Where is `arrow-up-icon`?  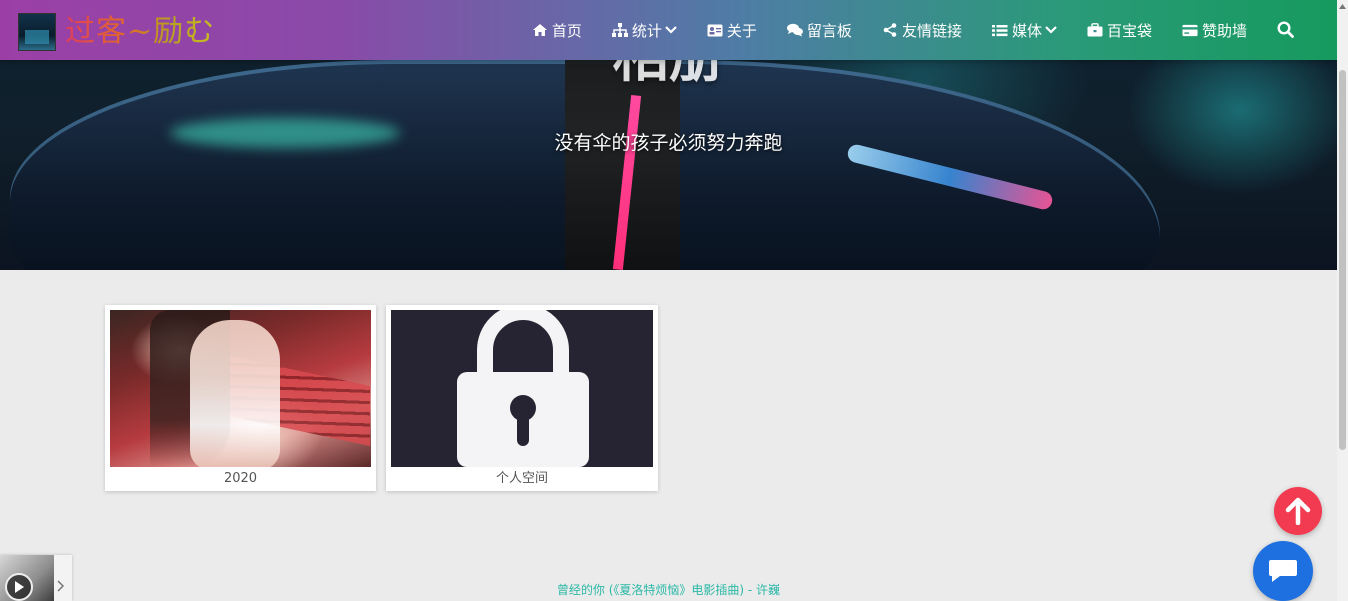 arrow-up-icon is located at coordinates (1298, 511).